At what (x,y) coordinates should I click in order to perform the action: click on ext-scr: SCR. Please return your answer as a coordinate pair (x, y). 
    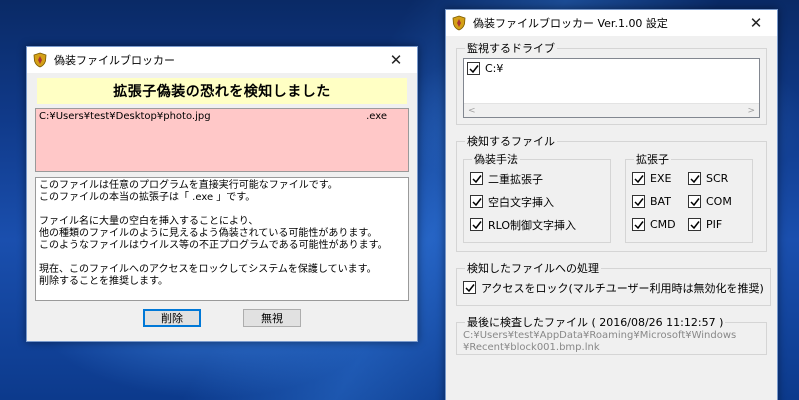
    Looking at the image, I should click on (716, 178).